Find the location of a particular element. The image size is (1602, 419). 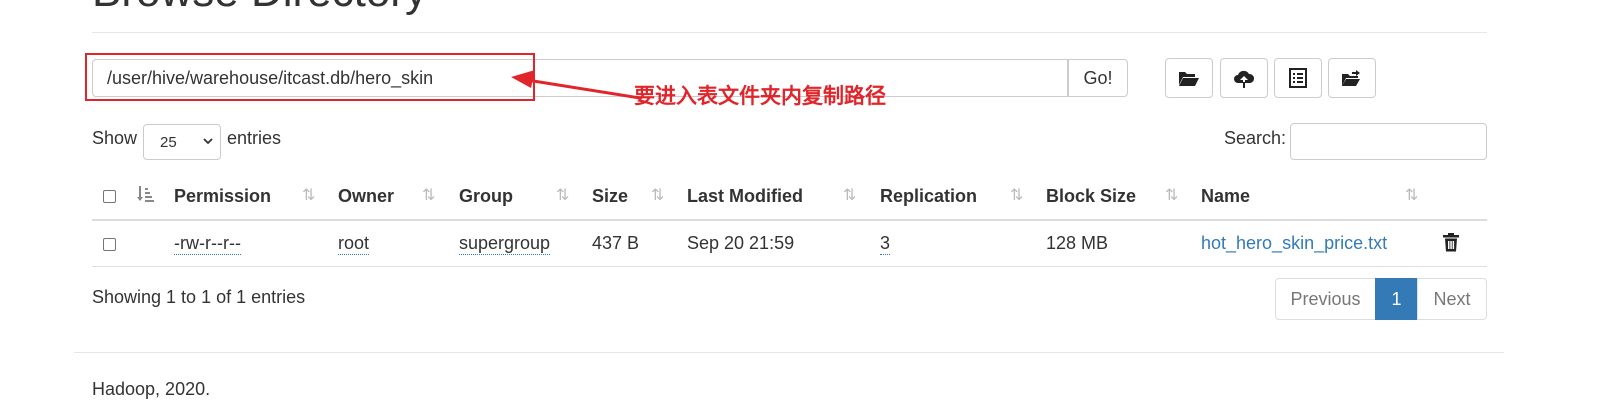

owner-value: root is located at coordinates (354, 244).